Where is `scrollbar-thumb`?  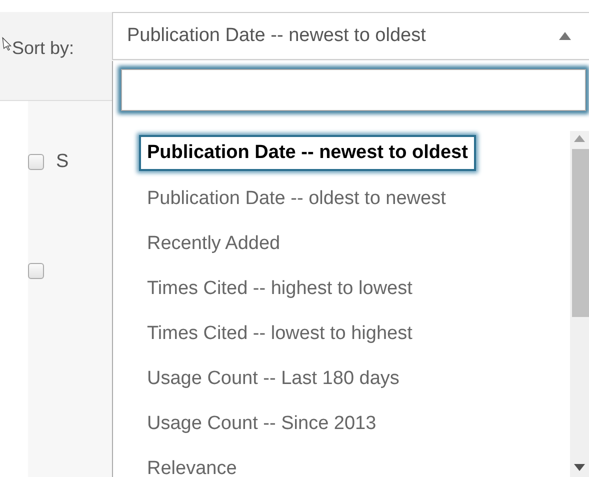 scrollbar-thumb is located at coordinates (580, 233).